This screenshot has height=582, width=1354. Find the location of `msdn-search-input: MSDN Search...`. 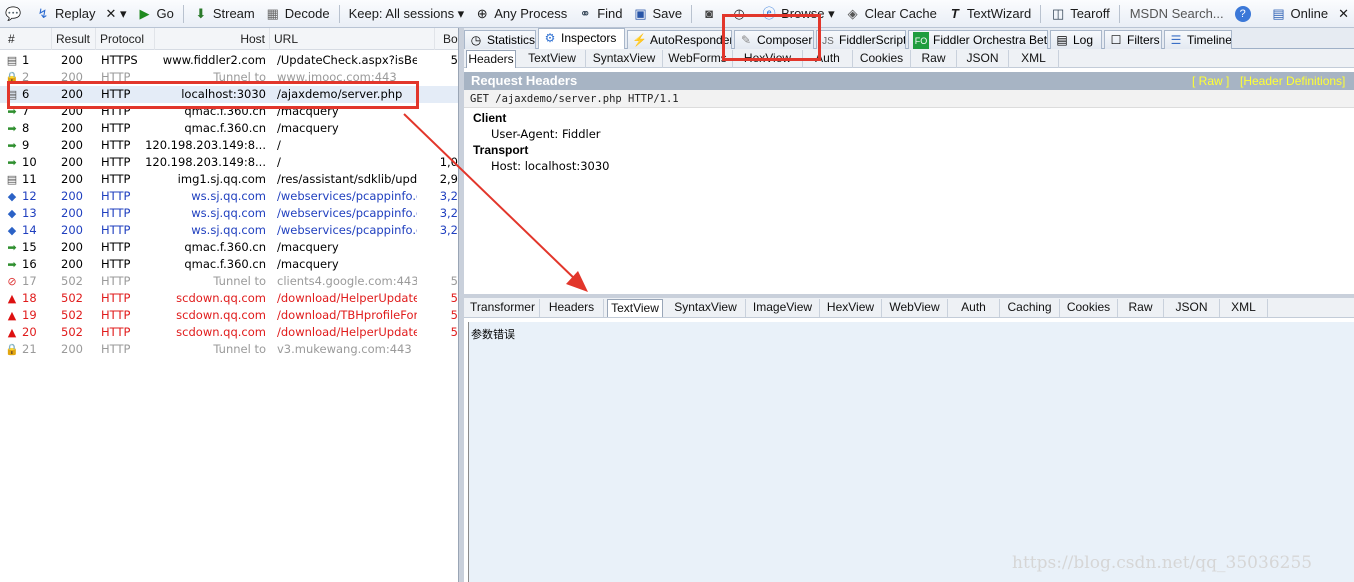

msdn-search-input: MSDN Search... is located at coordinates (1177, 13).